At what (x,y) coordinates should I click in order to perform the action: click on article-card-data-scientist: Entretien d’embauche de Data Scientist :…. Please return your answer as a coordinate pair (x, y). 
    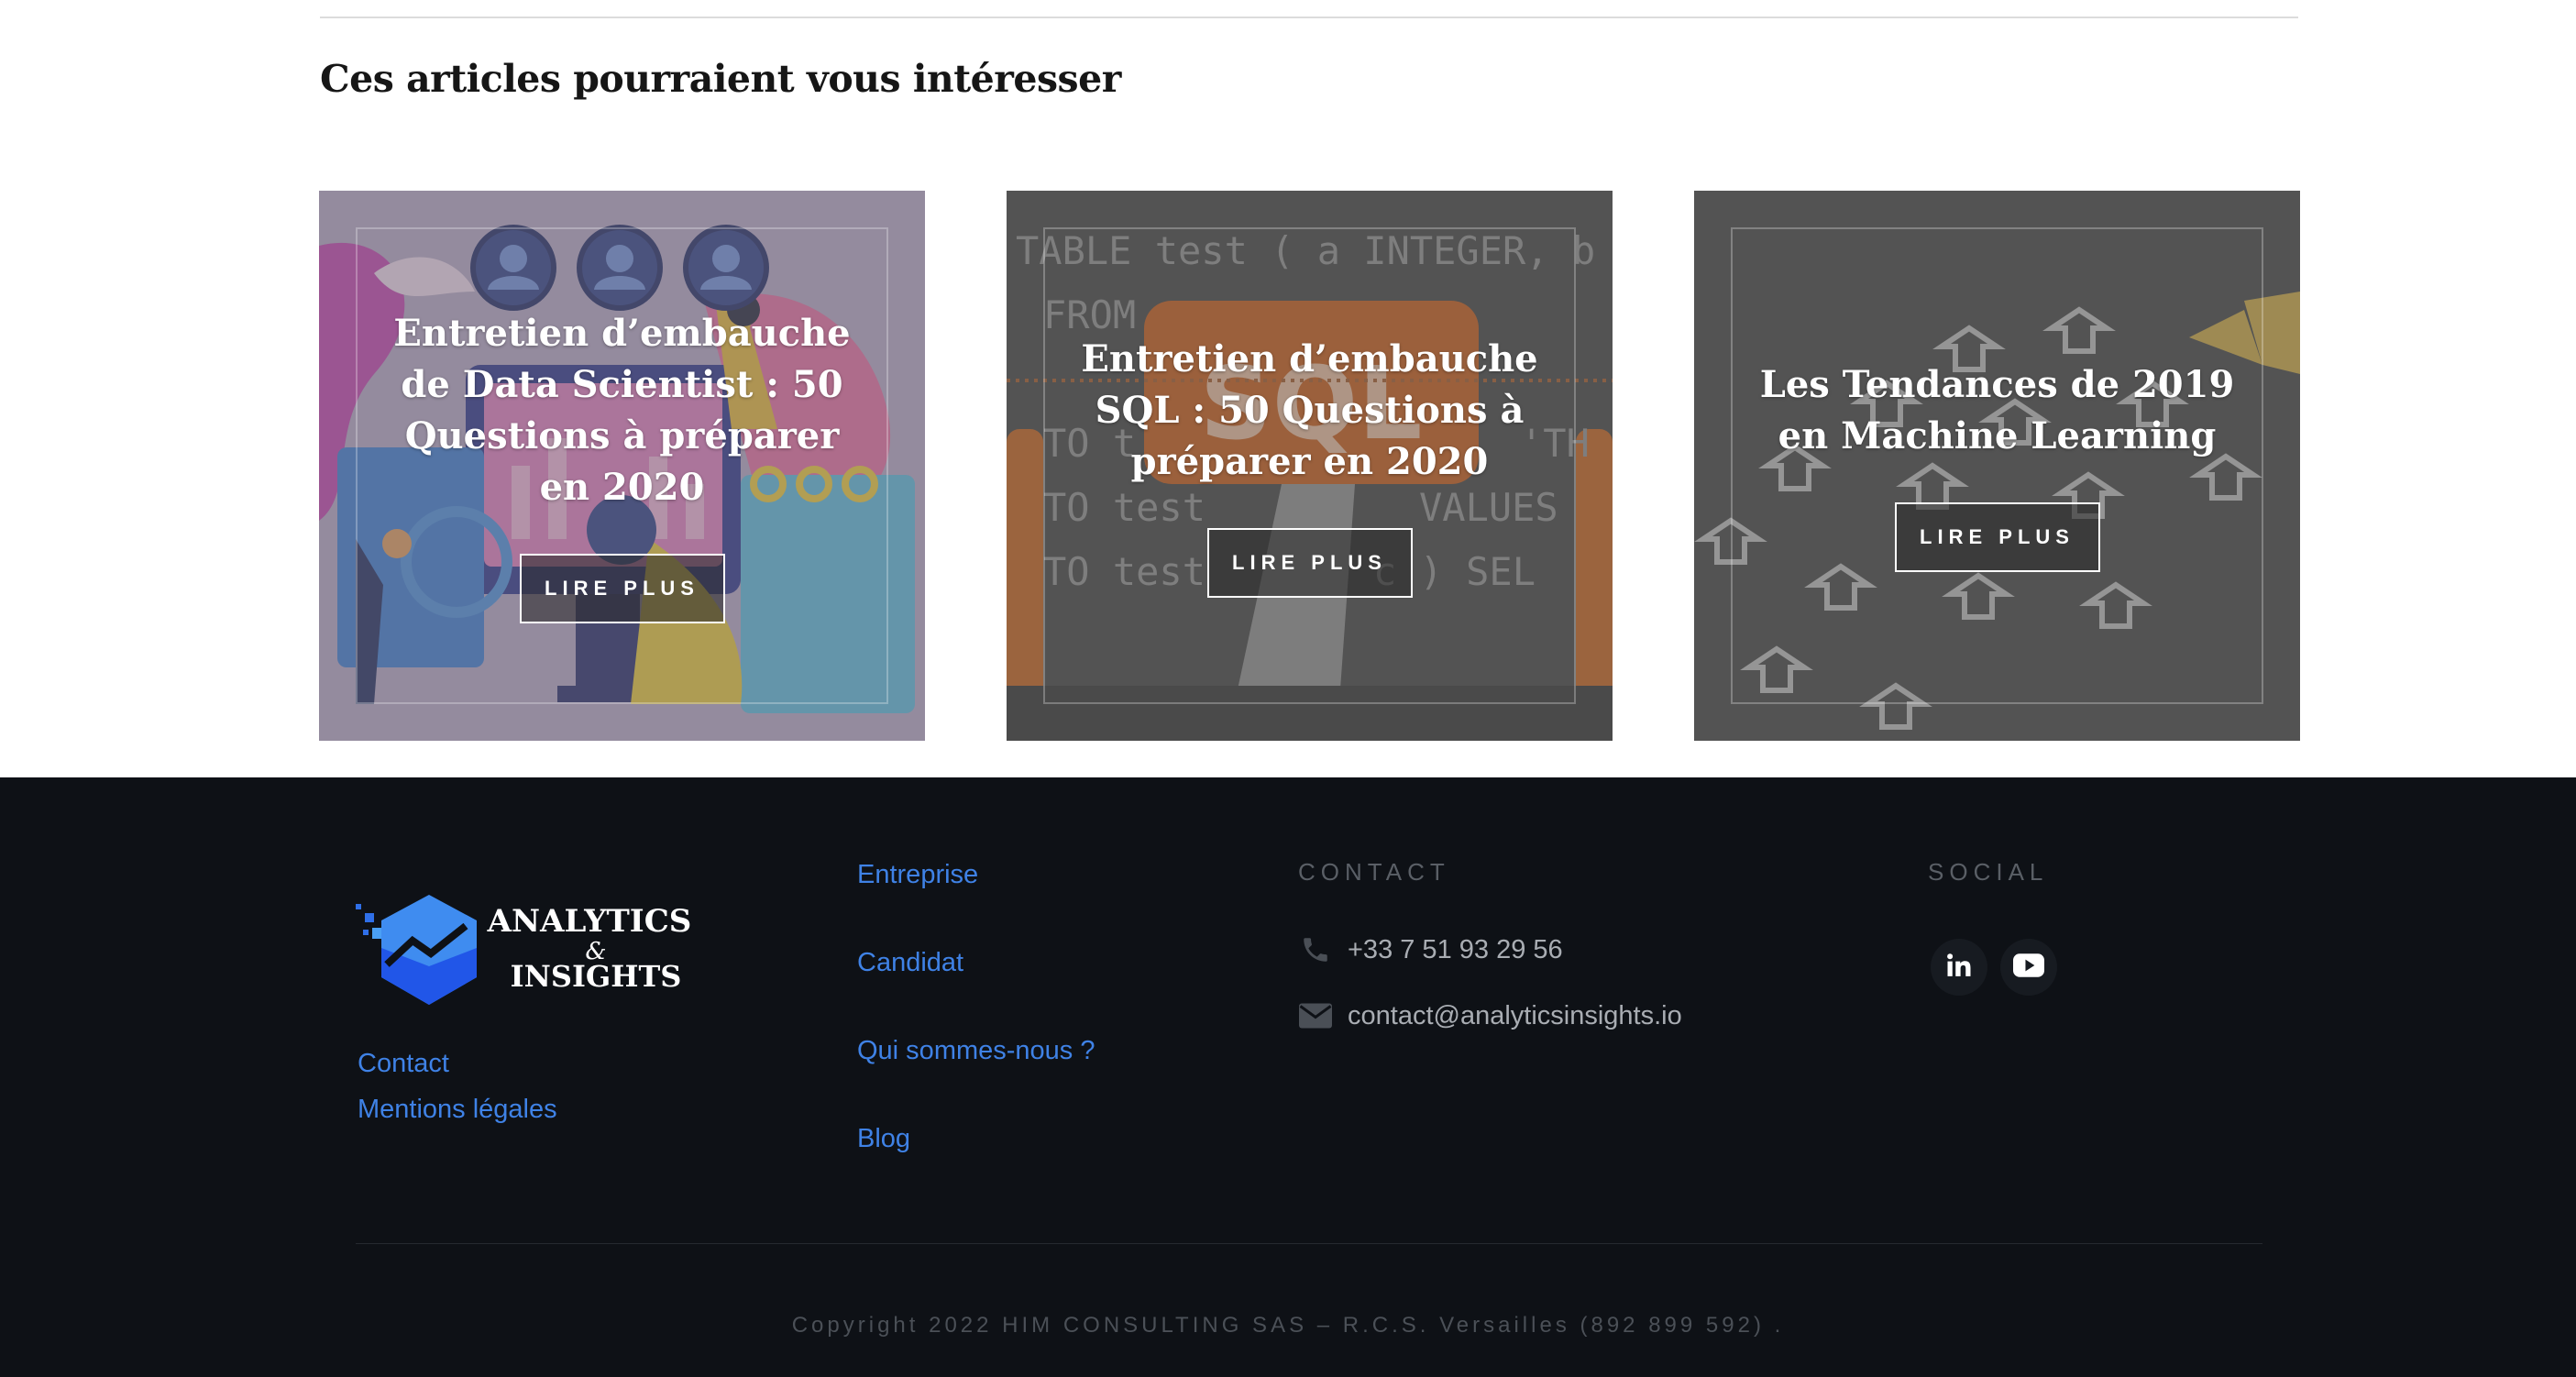
    Looking at the image, I should click on (622, 466).